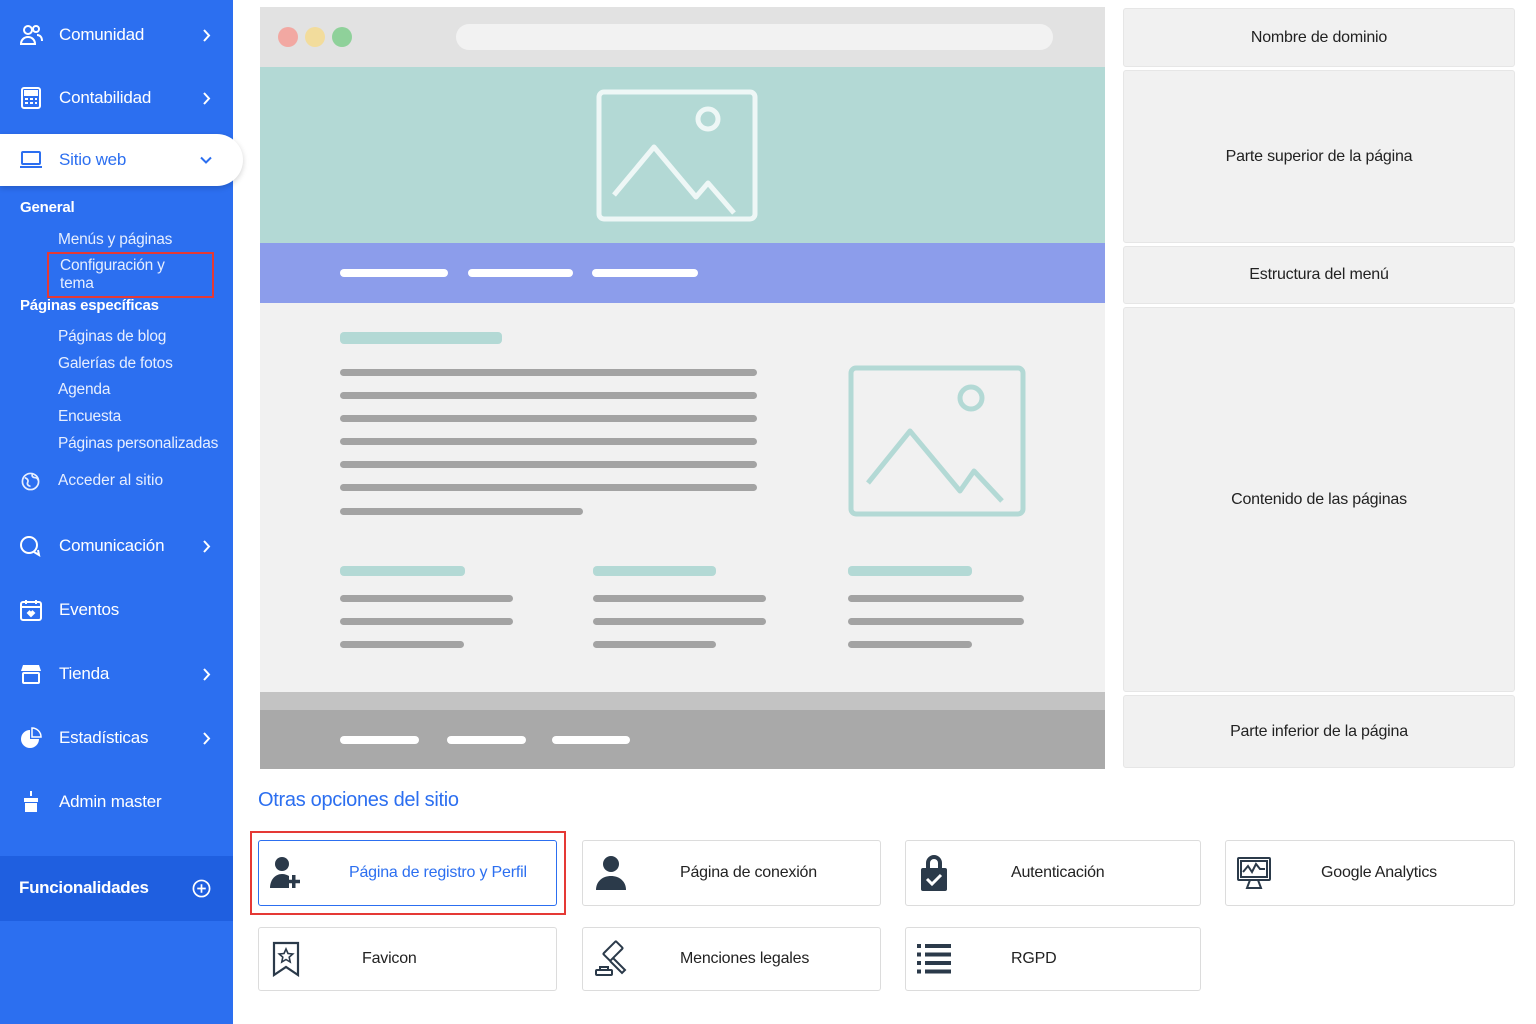 This screenshot has width=1536, height=1024. I want to click on other-options-title: Otras opciones del sitio, so click(358, 800).